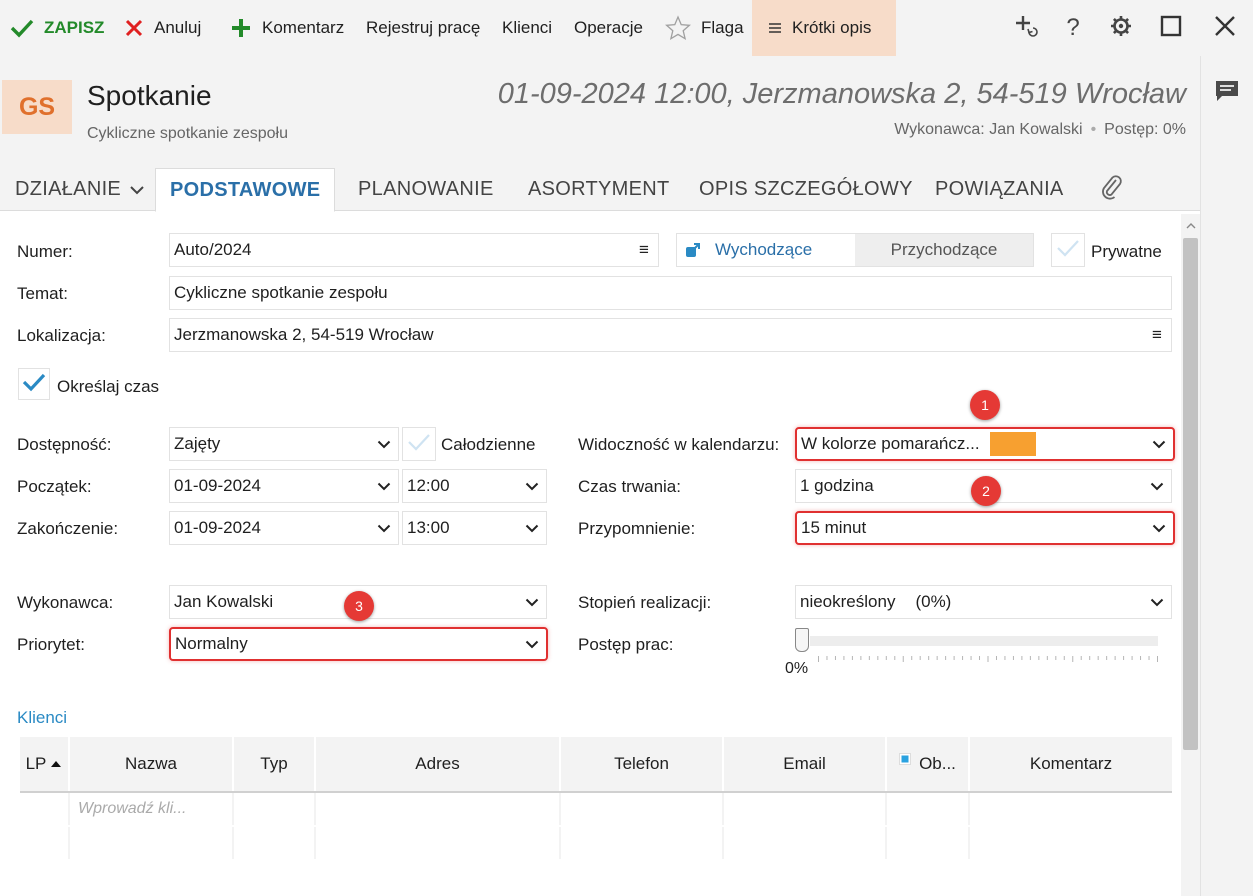 Image resolution: width=1253 pixels, height=896 pixels. What do you see at coordinates (281, 292) in the screenshot?
I see `topic-value: Cykliczne spotkanie zespołu` at bounding box center [281, 292].